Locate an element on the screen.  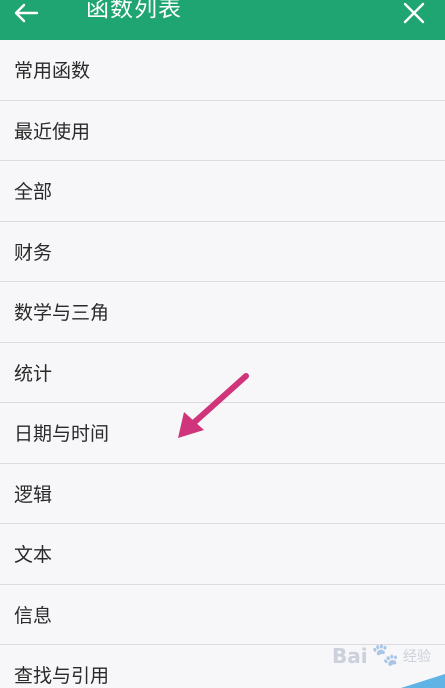
watermark-sub: 经验 is located at coordinates (417, 656).